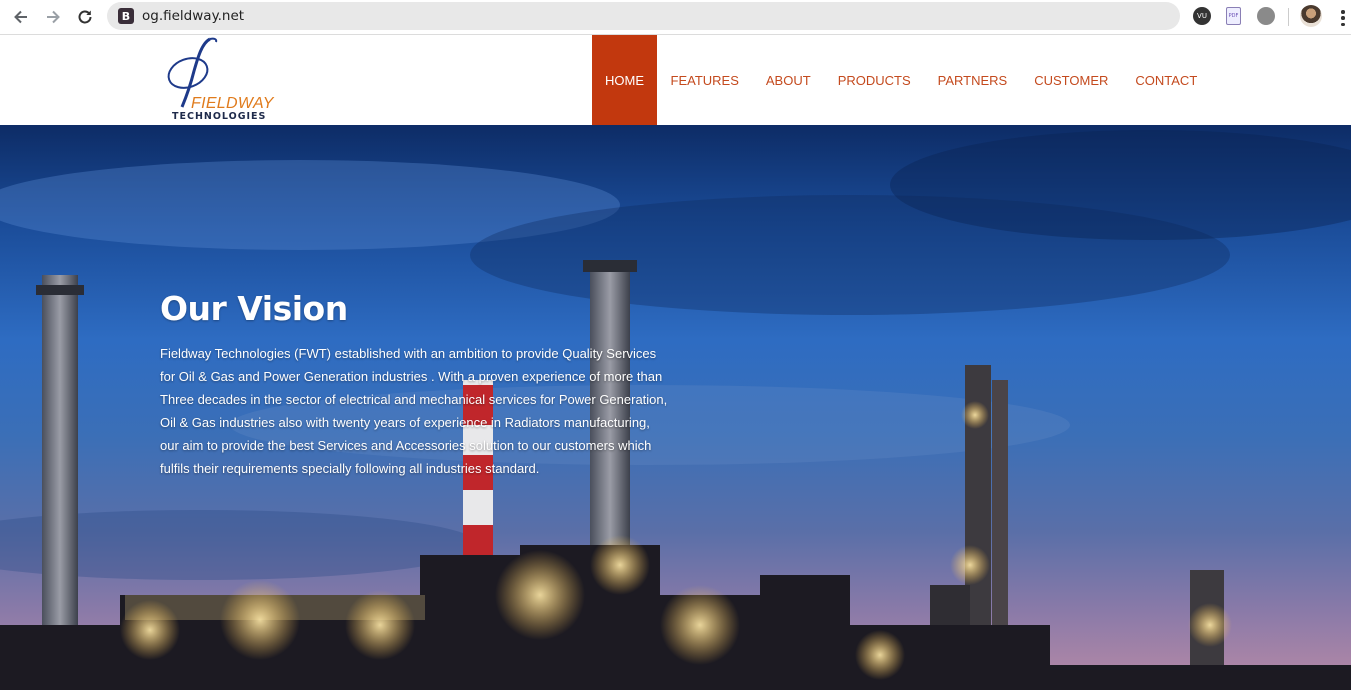 Image resolution: width=1351 pixels, height=690 pixels. Describe the element at coordinates (1166, 80) in the screenshot. I see `nav-contact: CONTACT` at that location.